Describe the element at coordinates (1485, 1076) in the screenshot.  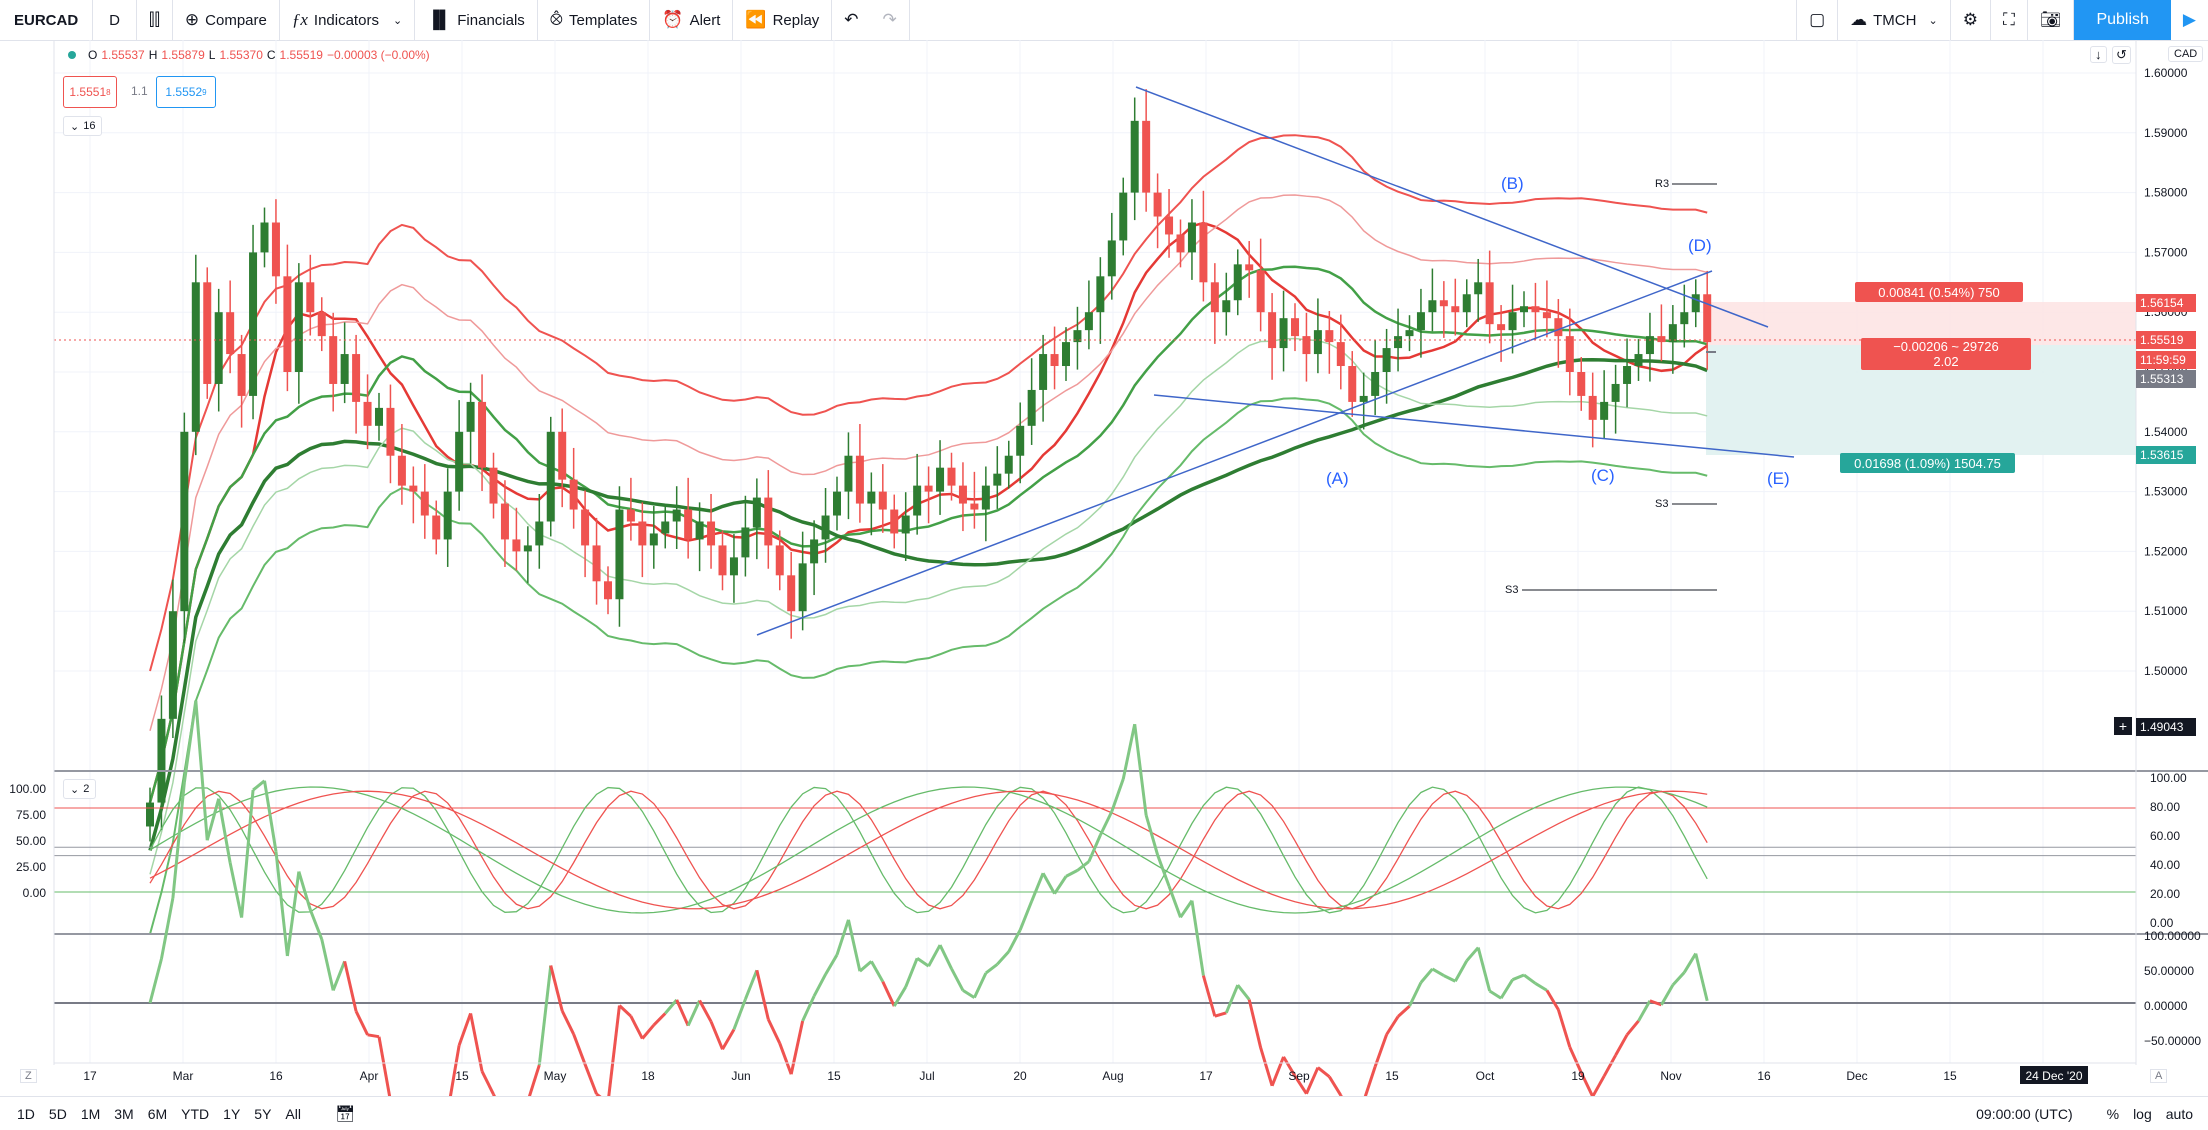
I see `time-tick-label: Oct` at that location.